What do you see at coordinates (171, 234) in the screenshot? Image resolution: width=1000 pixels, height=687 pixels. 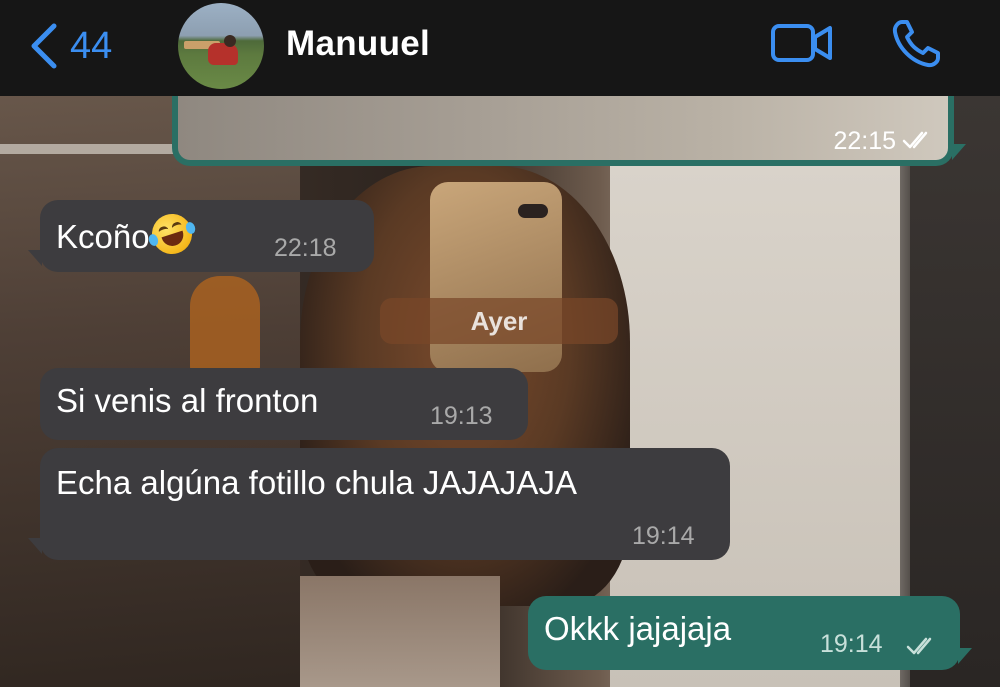 I see `rolling-on-floor-laughing-emoji` at bounding box center [171, 234].